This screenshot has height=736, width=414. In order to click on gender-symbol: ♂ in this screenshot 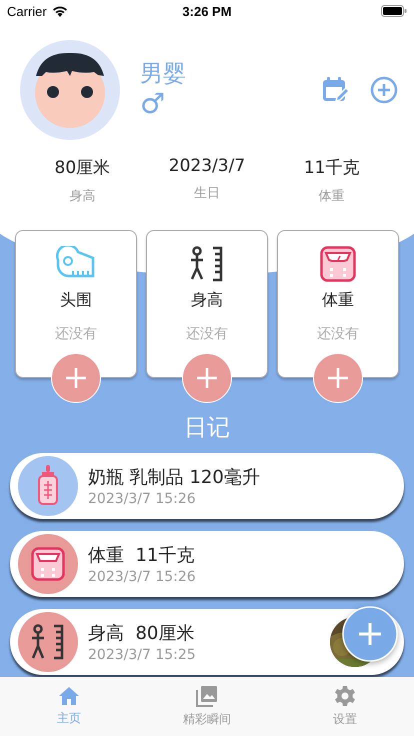, I will do `click(153, 104)`.